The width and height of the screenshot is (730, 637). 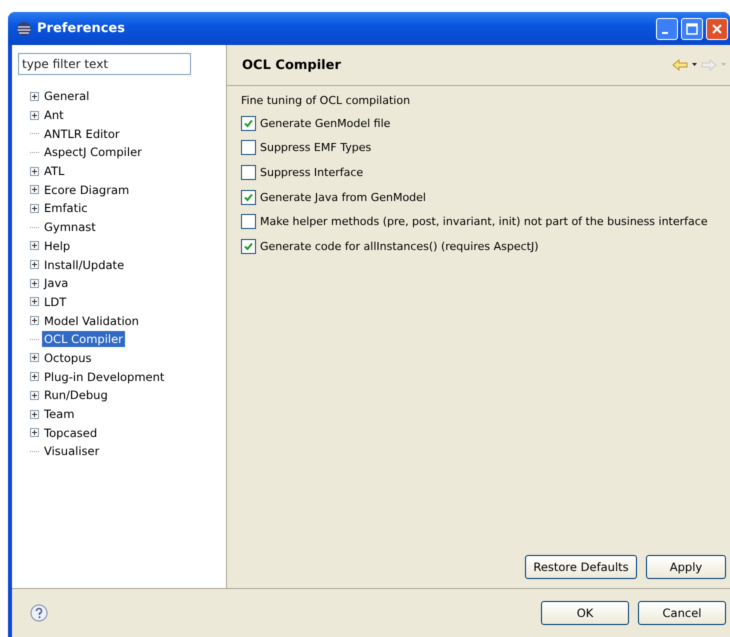 What do you see at coordinates (83, 339) in the screenshot?
I see `tree-item: OCL Compiler` at bounding box center [83, 339].